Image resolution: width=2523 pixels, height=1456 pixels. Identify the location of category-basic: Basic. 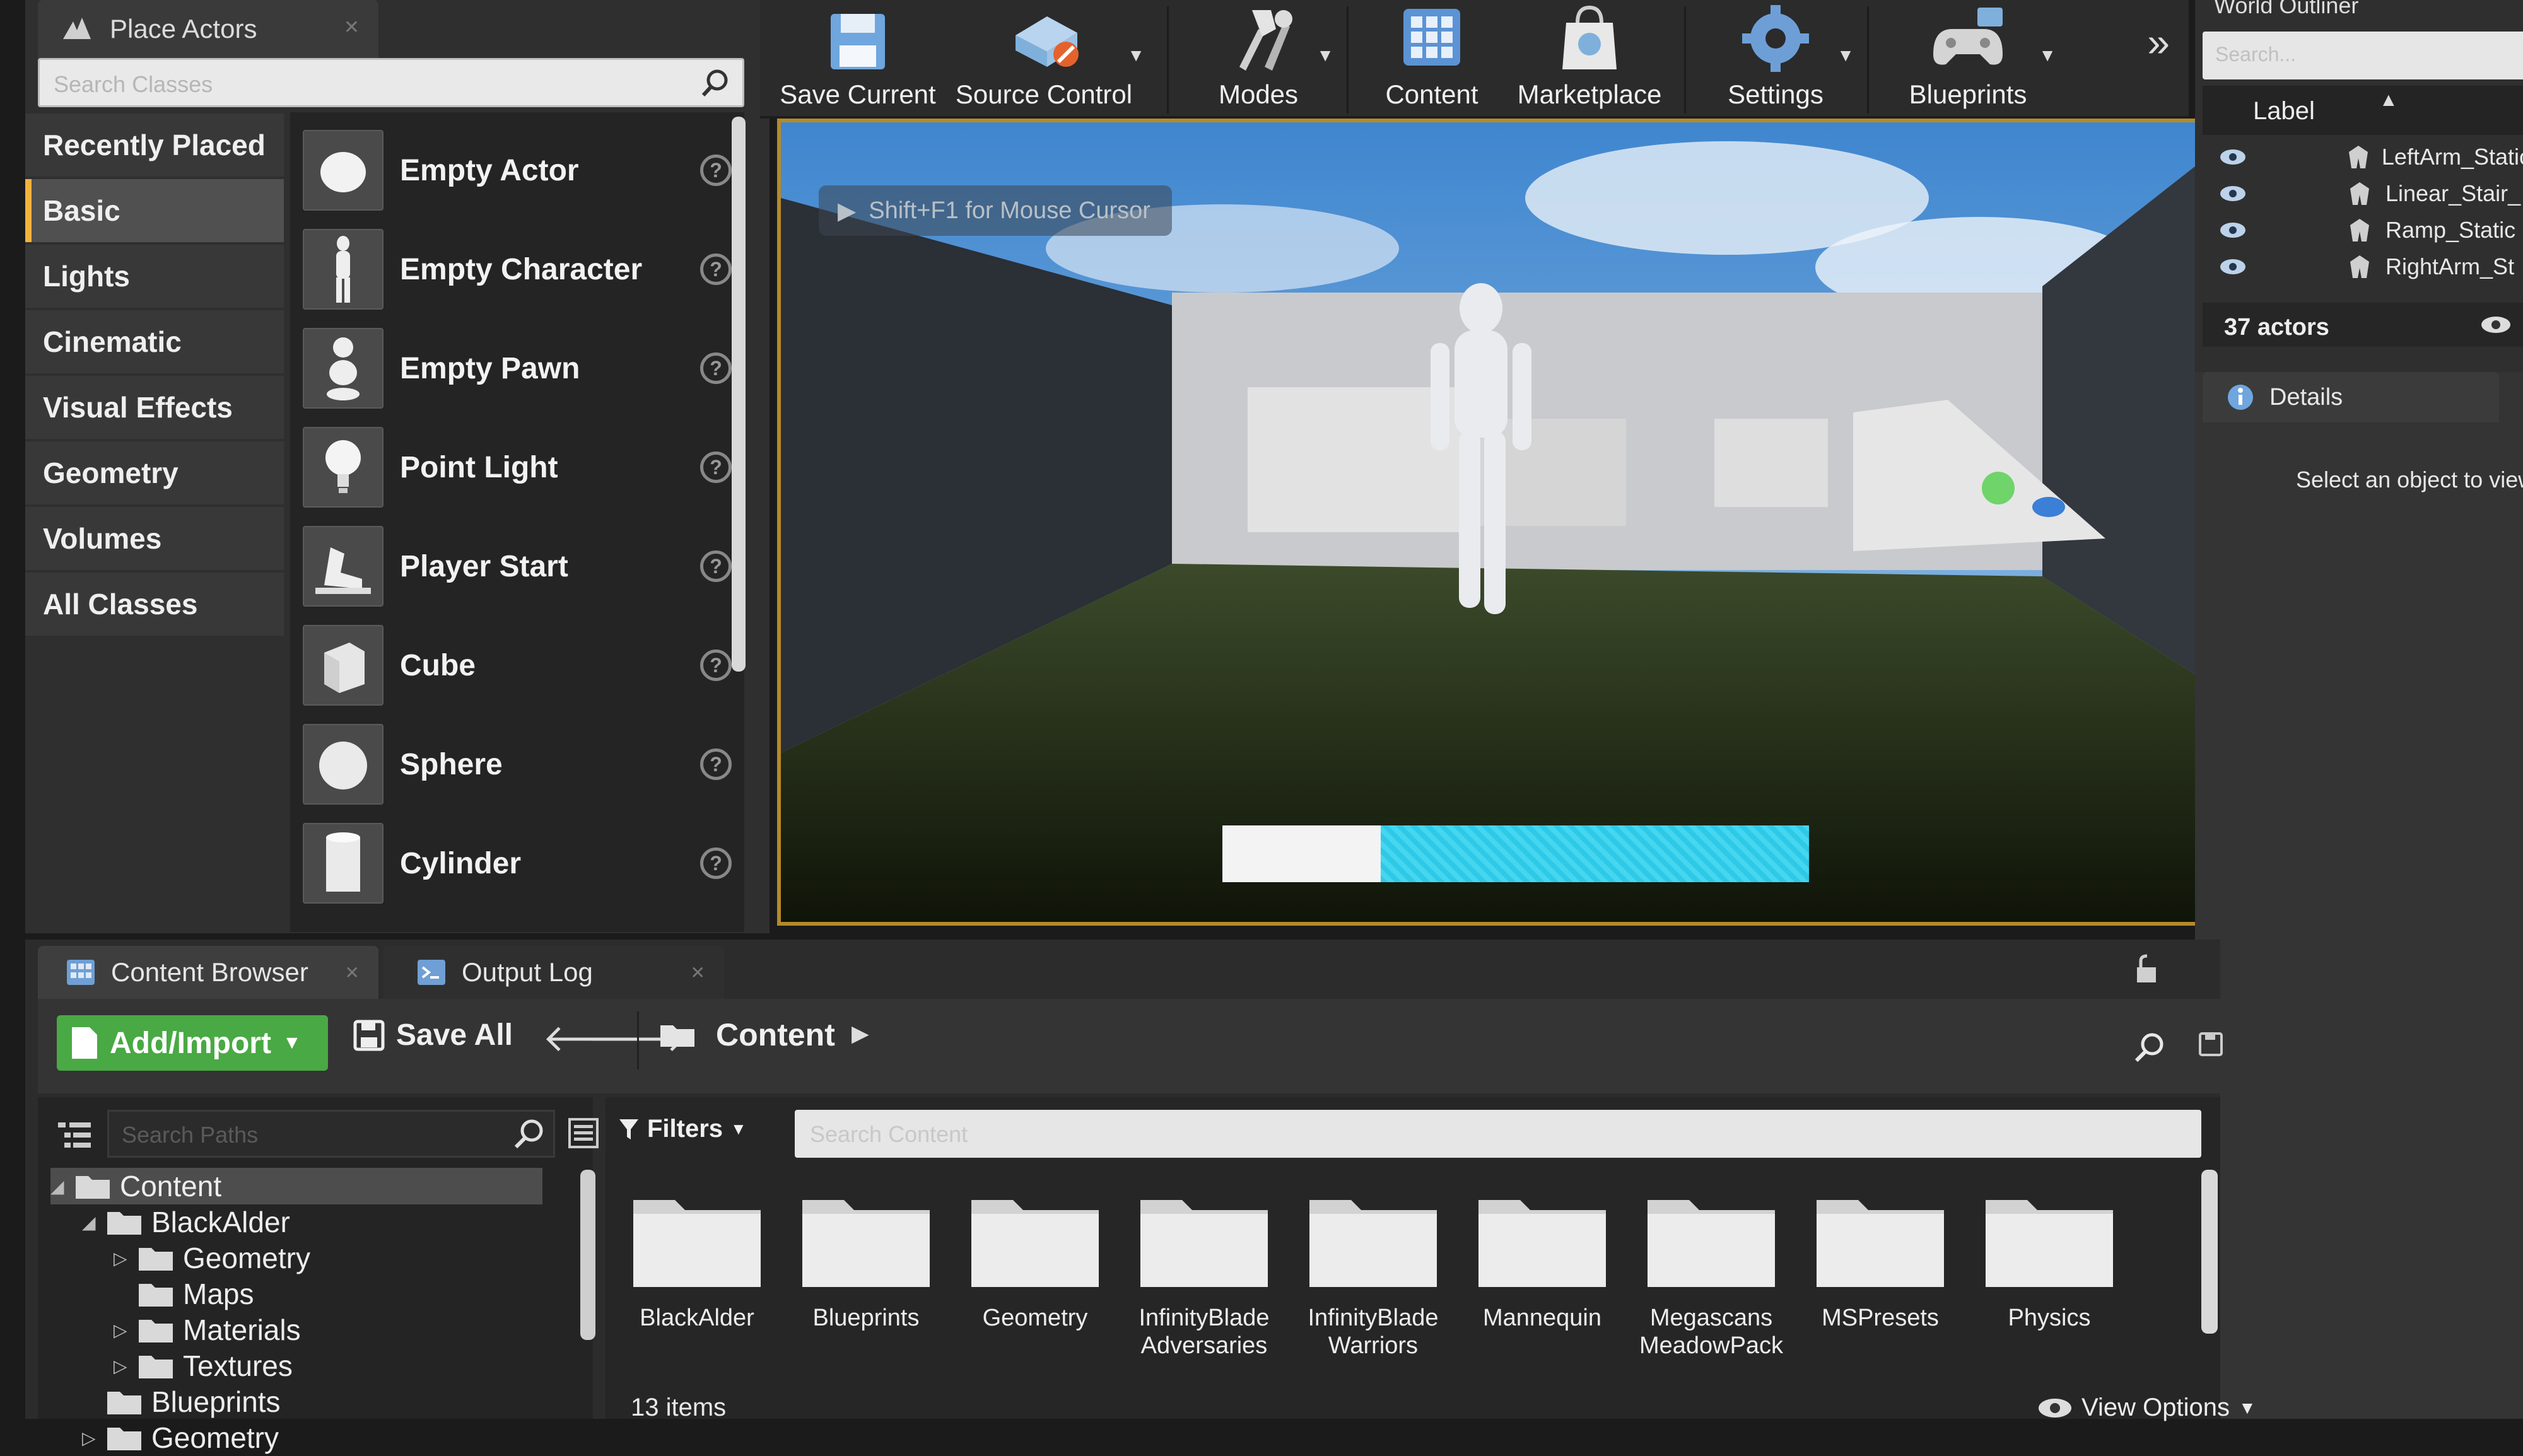
(155, 210).